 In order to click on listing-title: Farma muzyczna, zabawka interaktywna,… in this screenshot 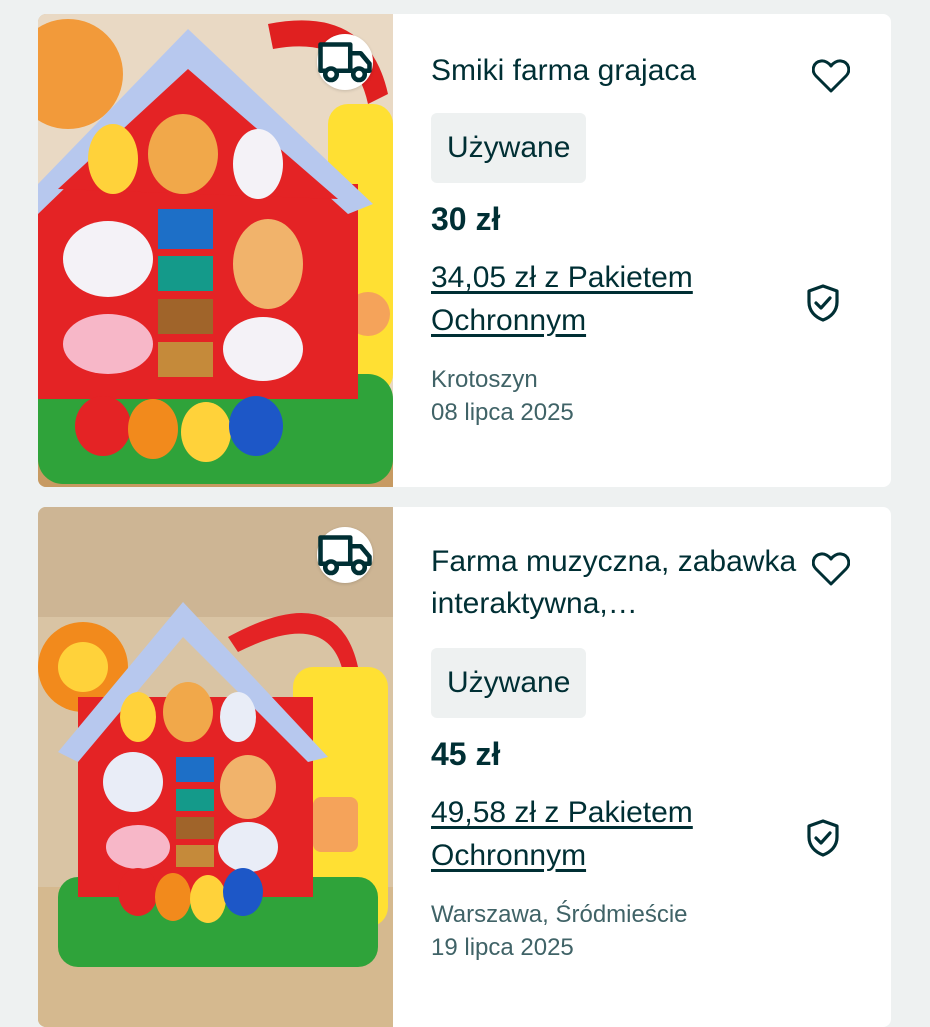, I will do `click(616, 583)`.